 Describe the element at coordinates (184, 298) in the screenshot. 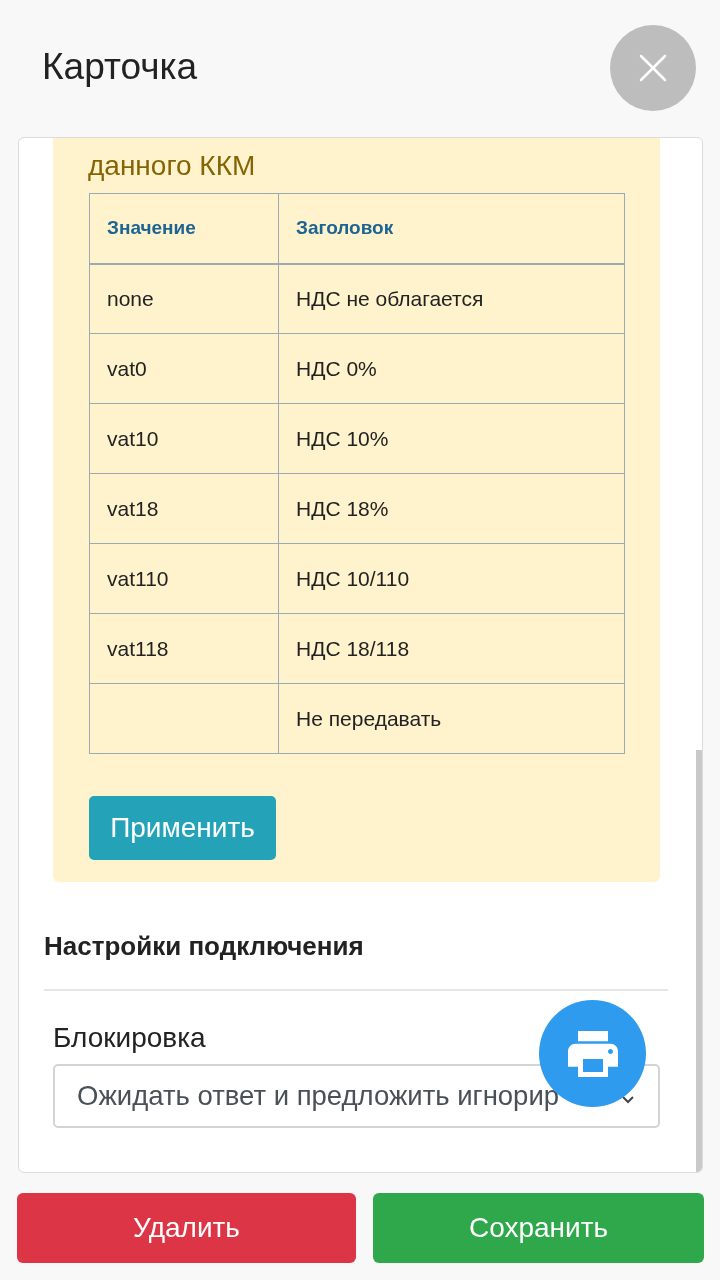

I see `table-cell: none` at that location.